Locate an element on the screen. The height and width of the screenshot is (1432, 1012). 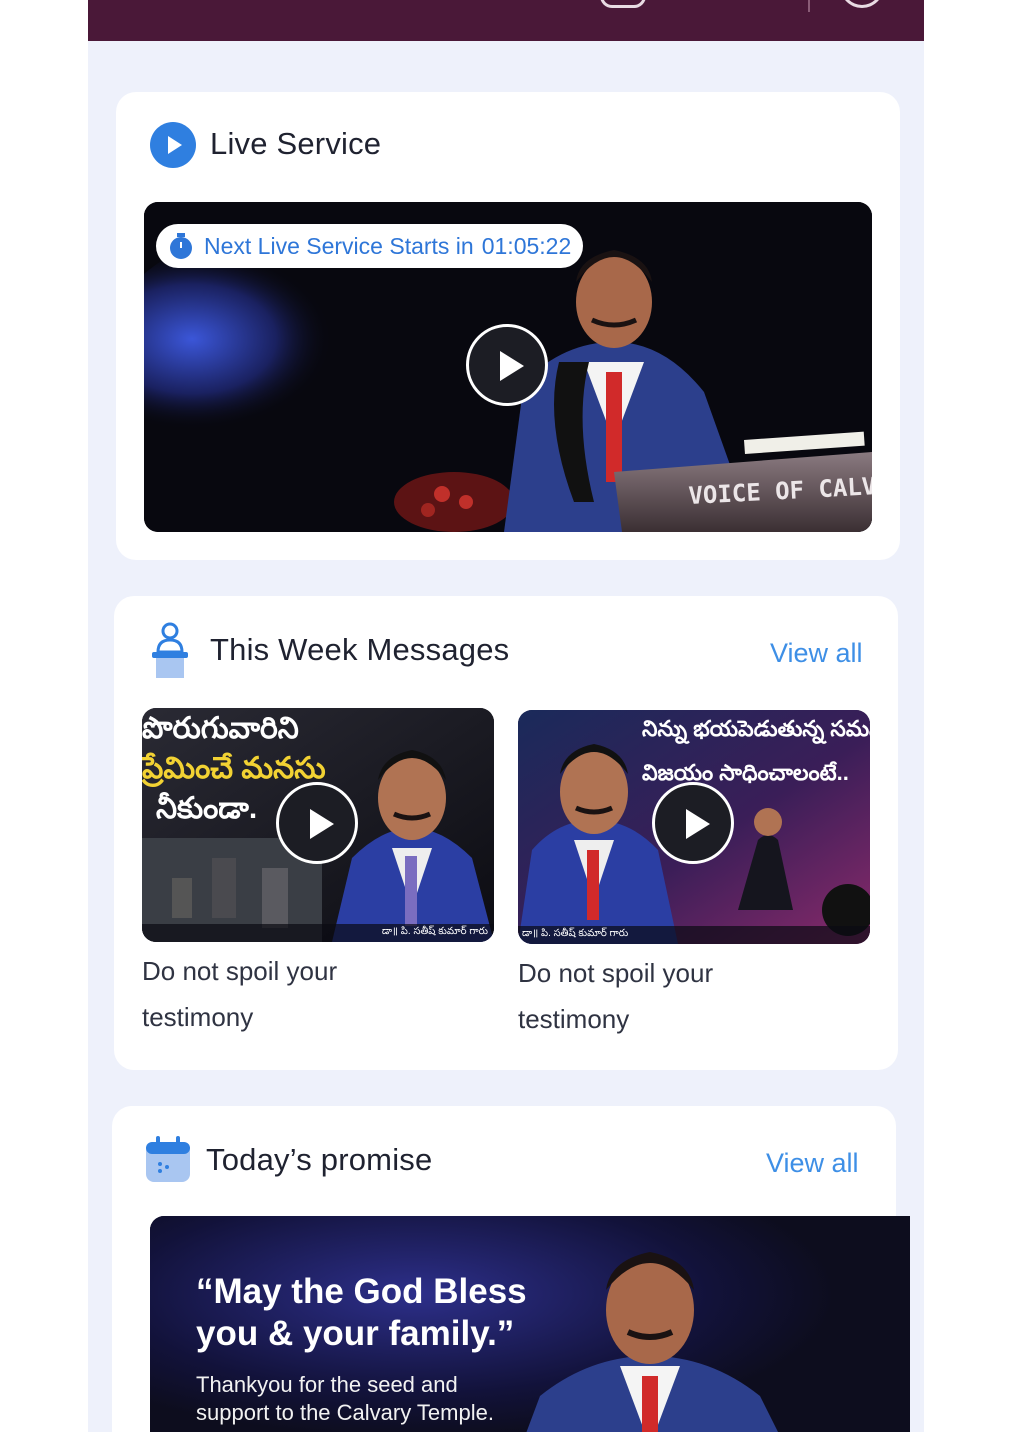
message-2-title-line-1: Do not spoil your is located at coordinates (616, 973).